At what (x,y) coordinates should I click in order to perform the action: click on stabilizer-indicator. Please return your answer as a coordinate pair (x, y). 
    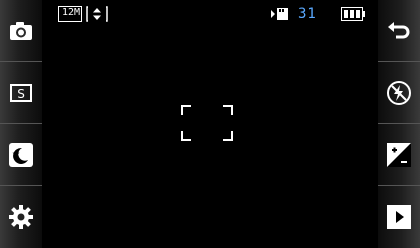
    Looking at the image, I should click on (97, 14).